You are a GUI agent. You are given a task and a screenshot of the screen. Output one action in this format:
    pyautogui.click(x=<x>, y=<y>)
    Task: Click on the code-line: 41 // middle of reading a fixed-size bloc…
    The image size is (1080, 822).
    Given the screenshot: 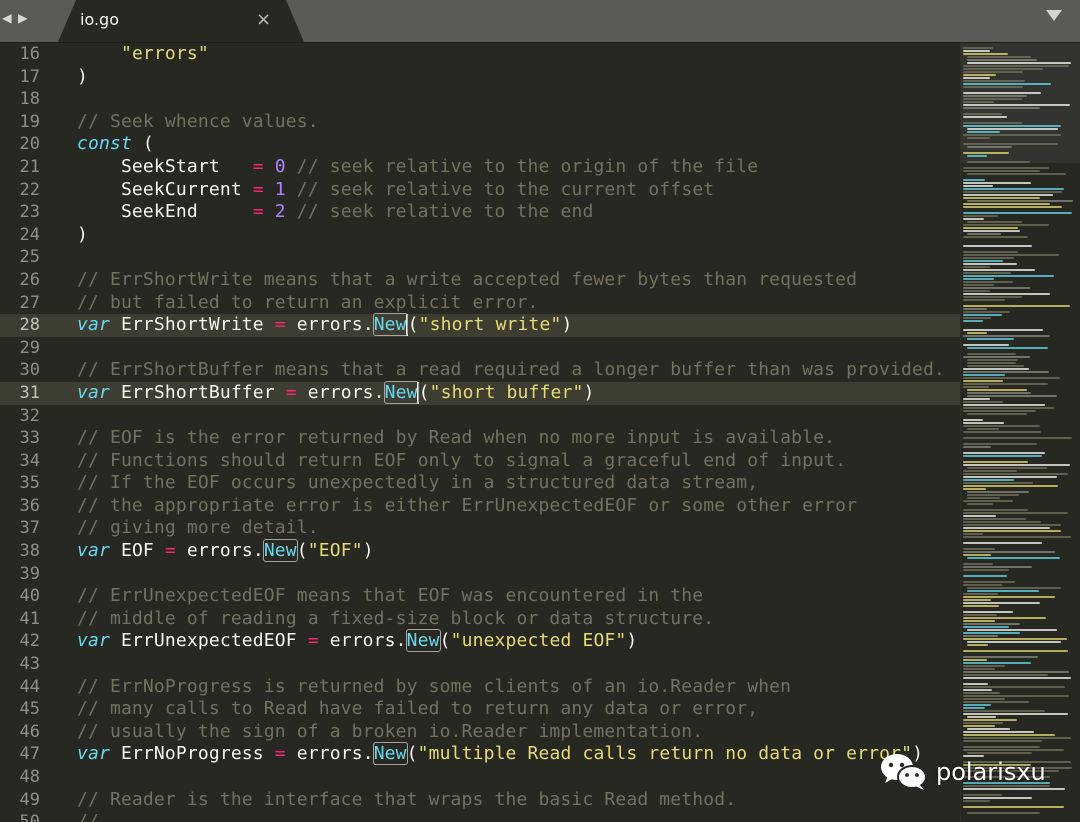 What is the action you would take?
    pyautogui.click(x=480, y=619)
    